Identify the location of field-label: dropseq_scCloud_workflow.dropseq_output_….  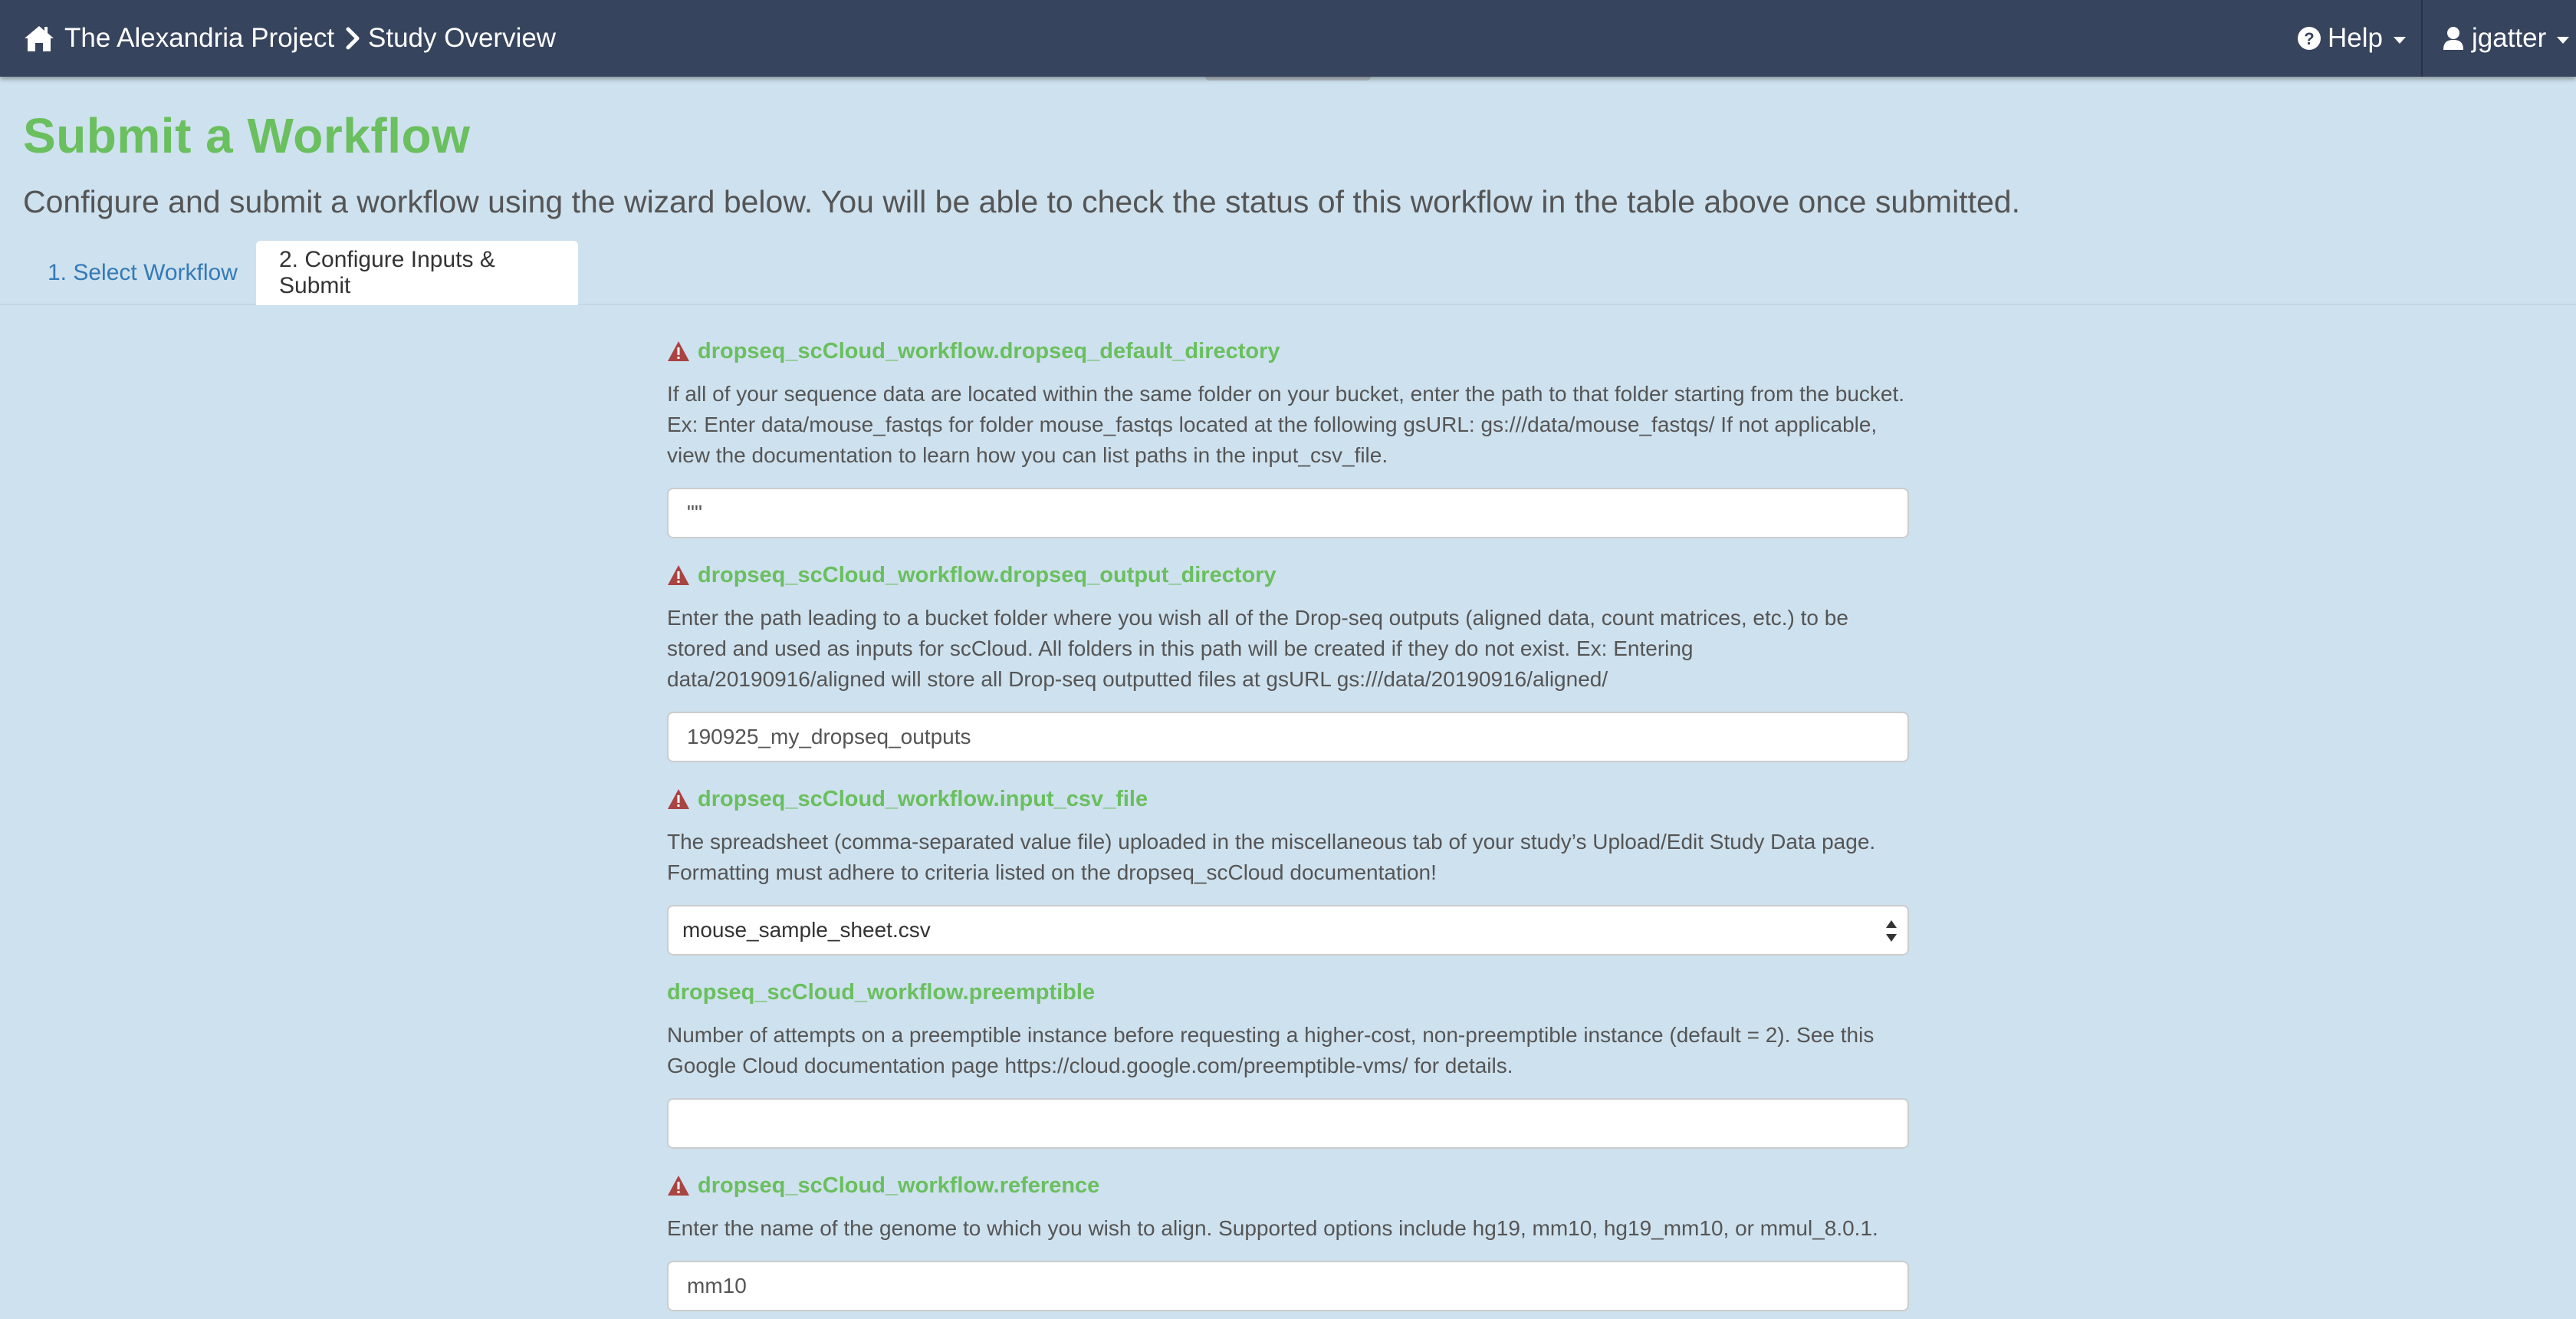
(1288, 575).